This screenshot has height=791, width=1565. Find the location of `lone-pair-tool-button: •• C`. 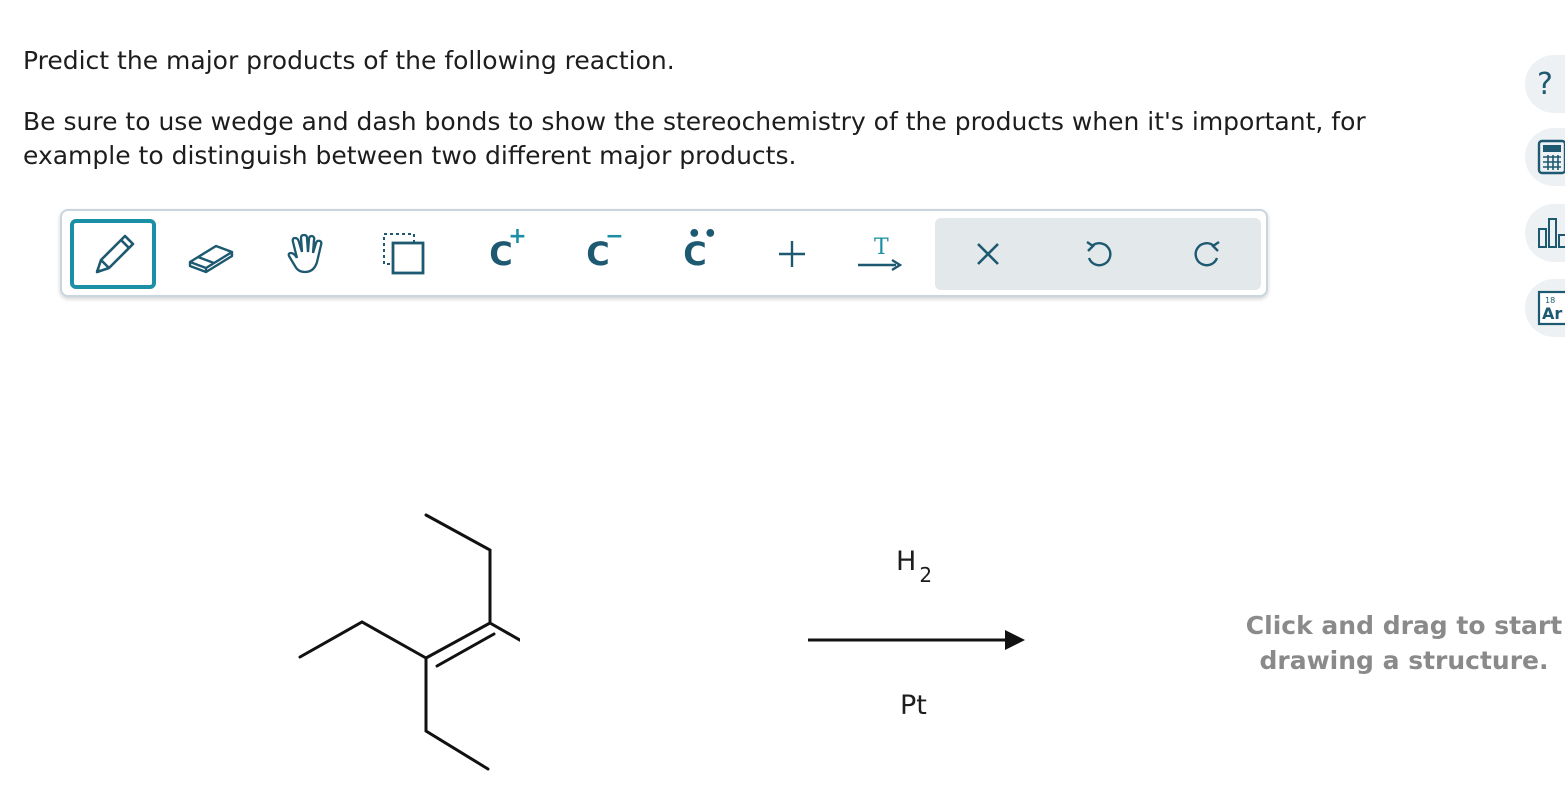

lone-pair-tool-button: •• C is located at coordinates (695, 254).